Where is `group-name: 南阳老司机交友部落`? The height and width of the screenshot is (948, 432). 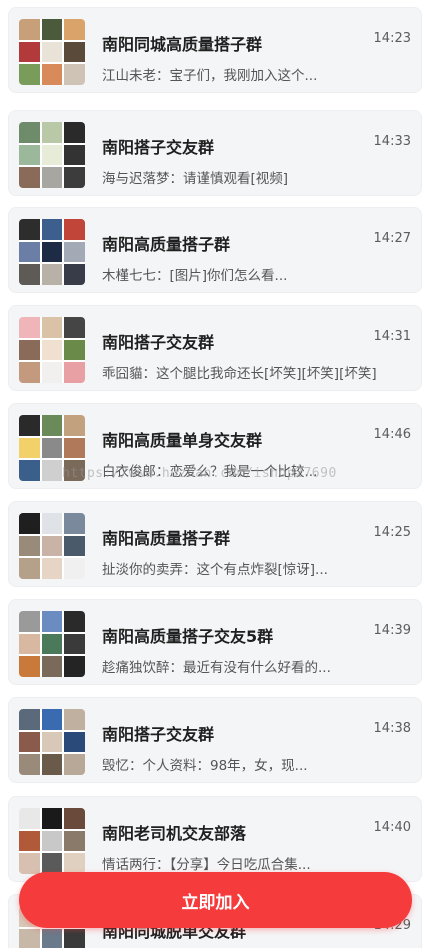
group-name: 南阳老司机交友部落 is located at coordinates (174, 833).